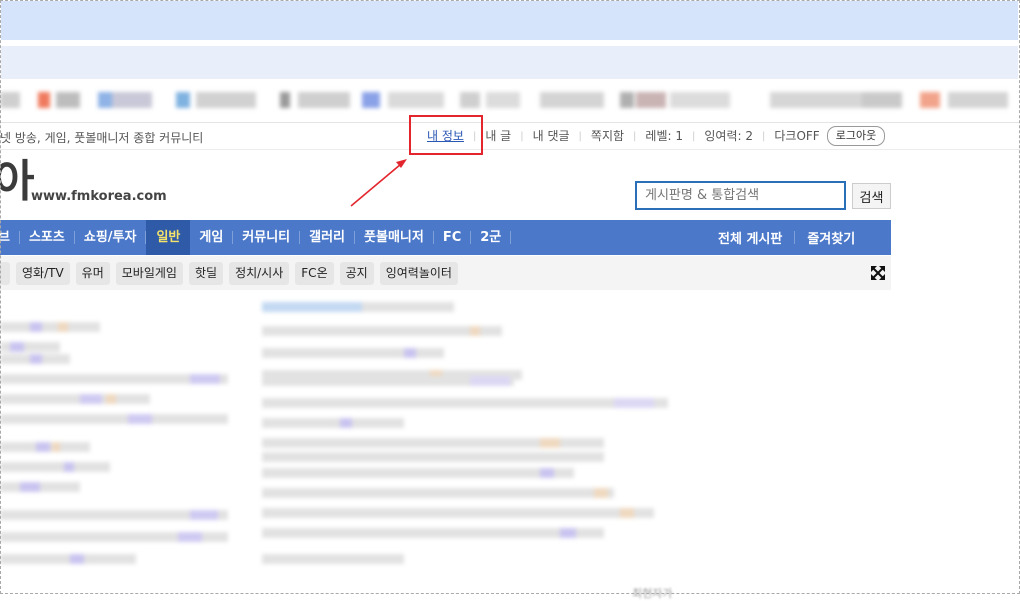  Describe the element at coordinates (740, 195) in the screenshot. I see `search-input` at that location.